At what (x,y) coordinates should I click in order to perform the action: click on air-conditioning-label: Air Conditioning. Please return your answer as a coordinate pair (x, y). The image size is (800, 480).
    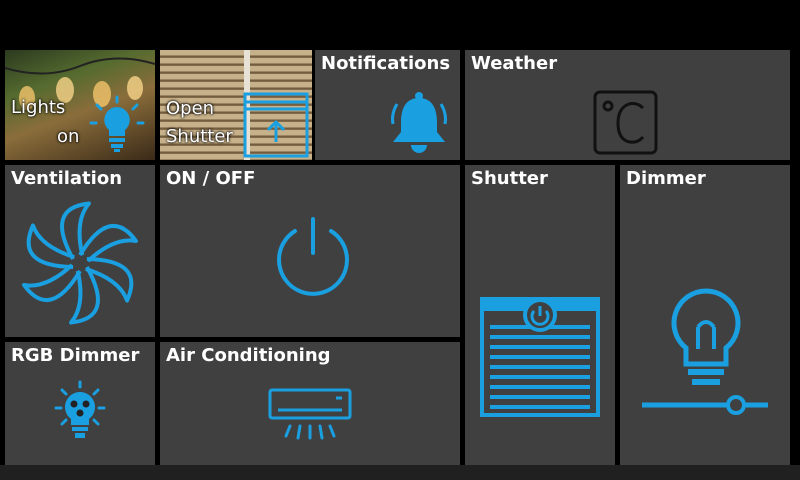
    Looking at the image, I should click on (248, 355).